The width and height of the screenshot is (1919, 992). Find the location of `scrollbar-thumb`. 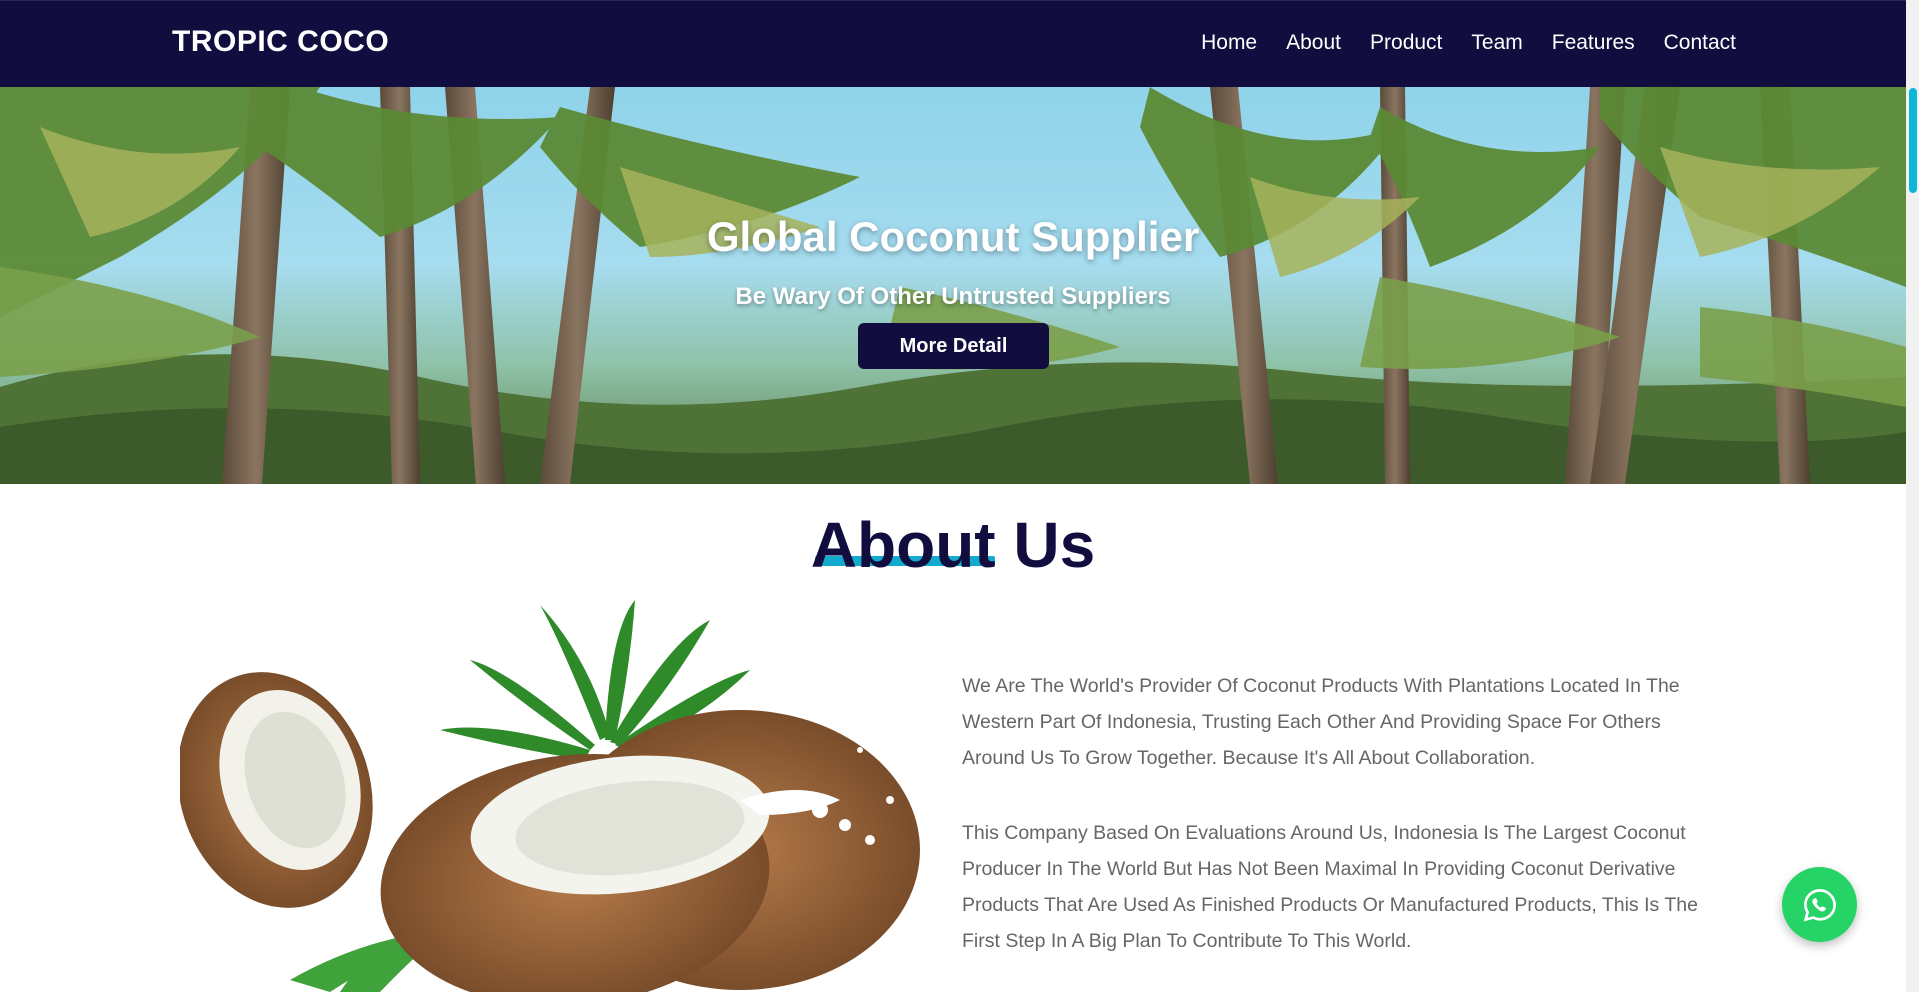

scrollbar-thumb is located at coordinates (1913, 140).